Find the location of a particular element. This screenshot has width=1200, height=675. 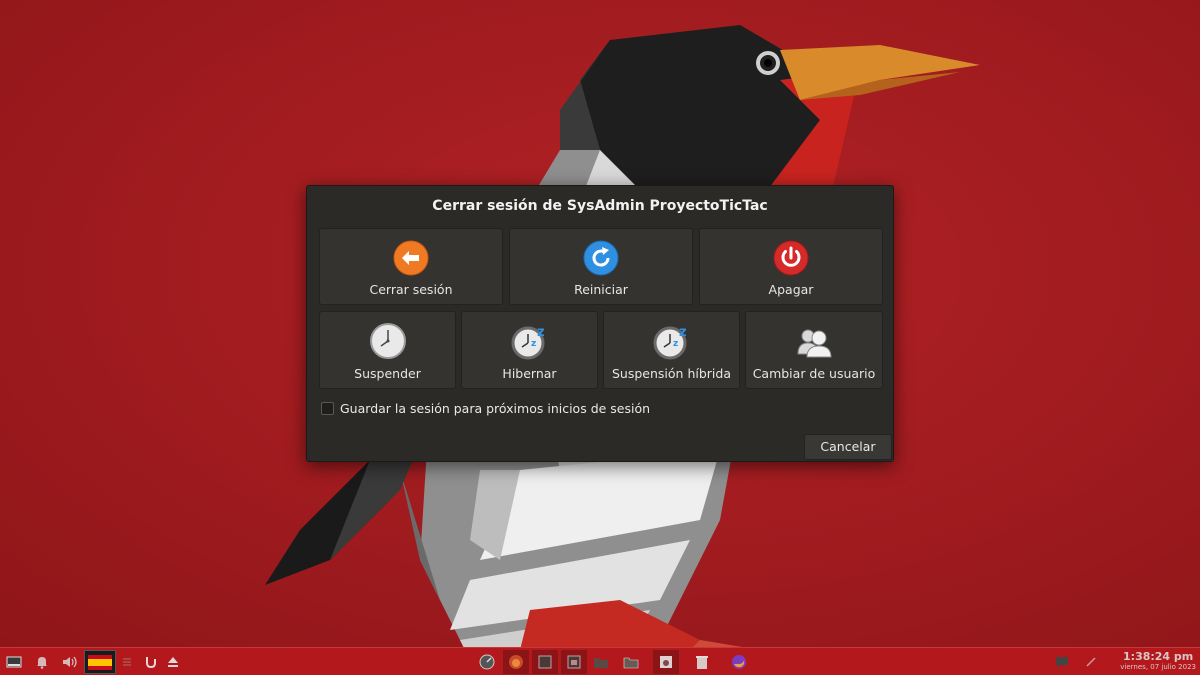

firefox-icon is located at coordinates (739, 662).